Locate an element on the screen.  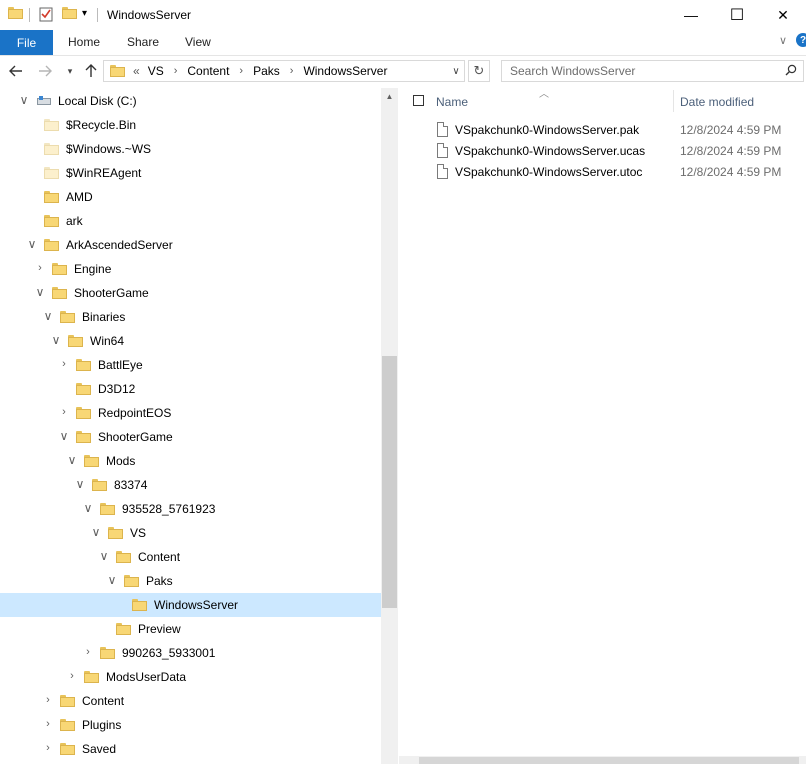
horizontal-scrollbar is located at coordinates (602, 760).